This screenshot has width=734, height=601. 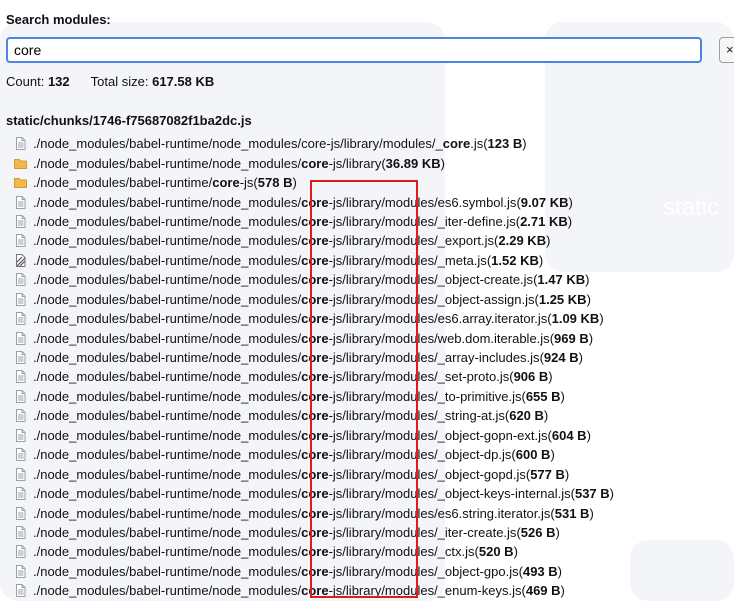 I want to click on module-path-suffix: -js/library/modules/_ctx.js, so click(x=401, y=552).